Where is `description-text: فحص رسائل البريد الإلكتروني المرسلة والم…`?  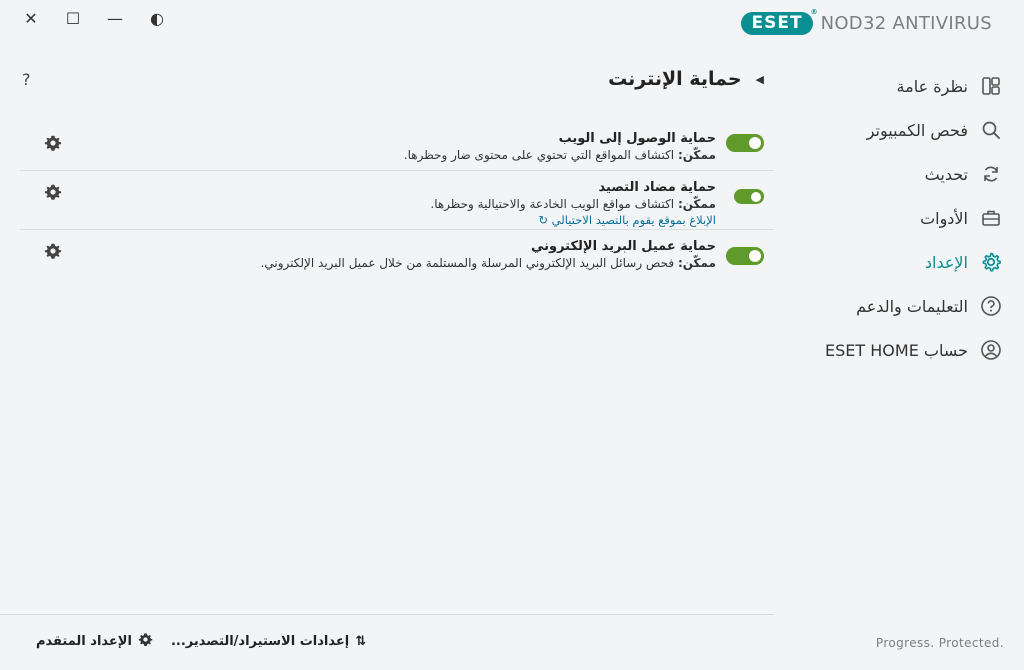 description-text: فحص رسائل البريد الإلكتروني المرسلة والم… is located at coordinates (469, 263).